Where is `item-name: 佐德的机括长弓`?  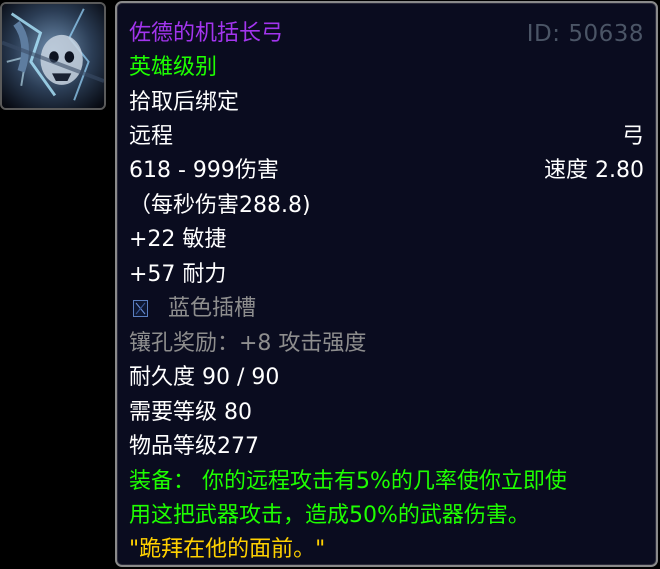 item-name: 佐德的机括长弓 is located at coordinates (206, 33).